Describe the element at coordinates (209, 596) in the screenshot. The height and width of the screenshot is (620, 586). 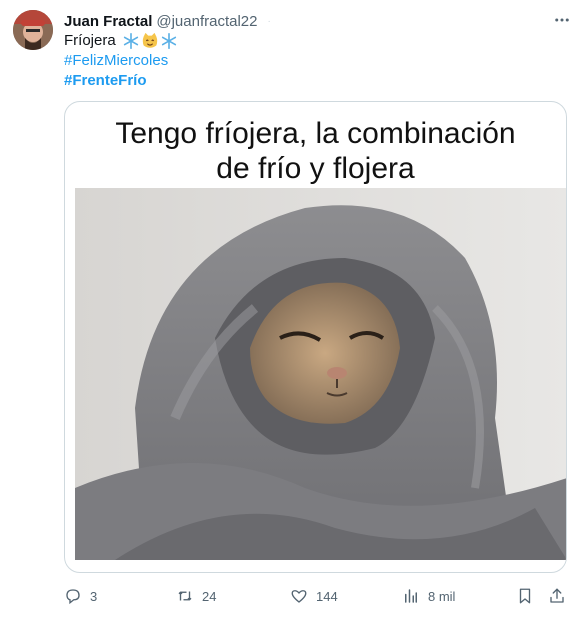
I see `retweet-count: 24` at that location.